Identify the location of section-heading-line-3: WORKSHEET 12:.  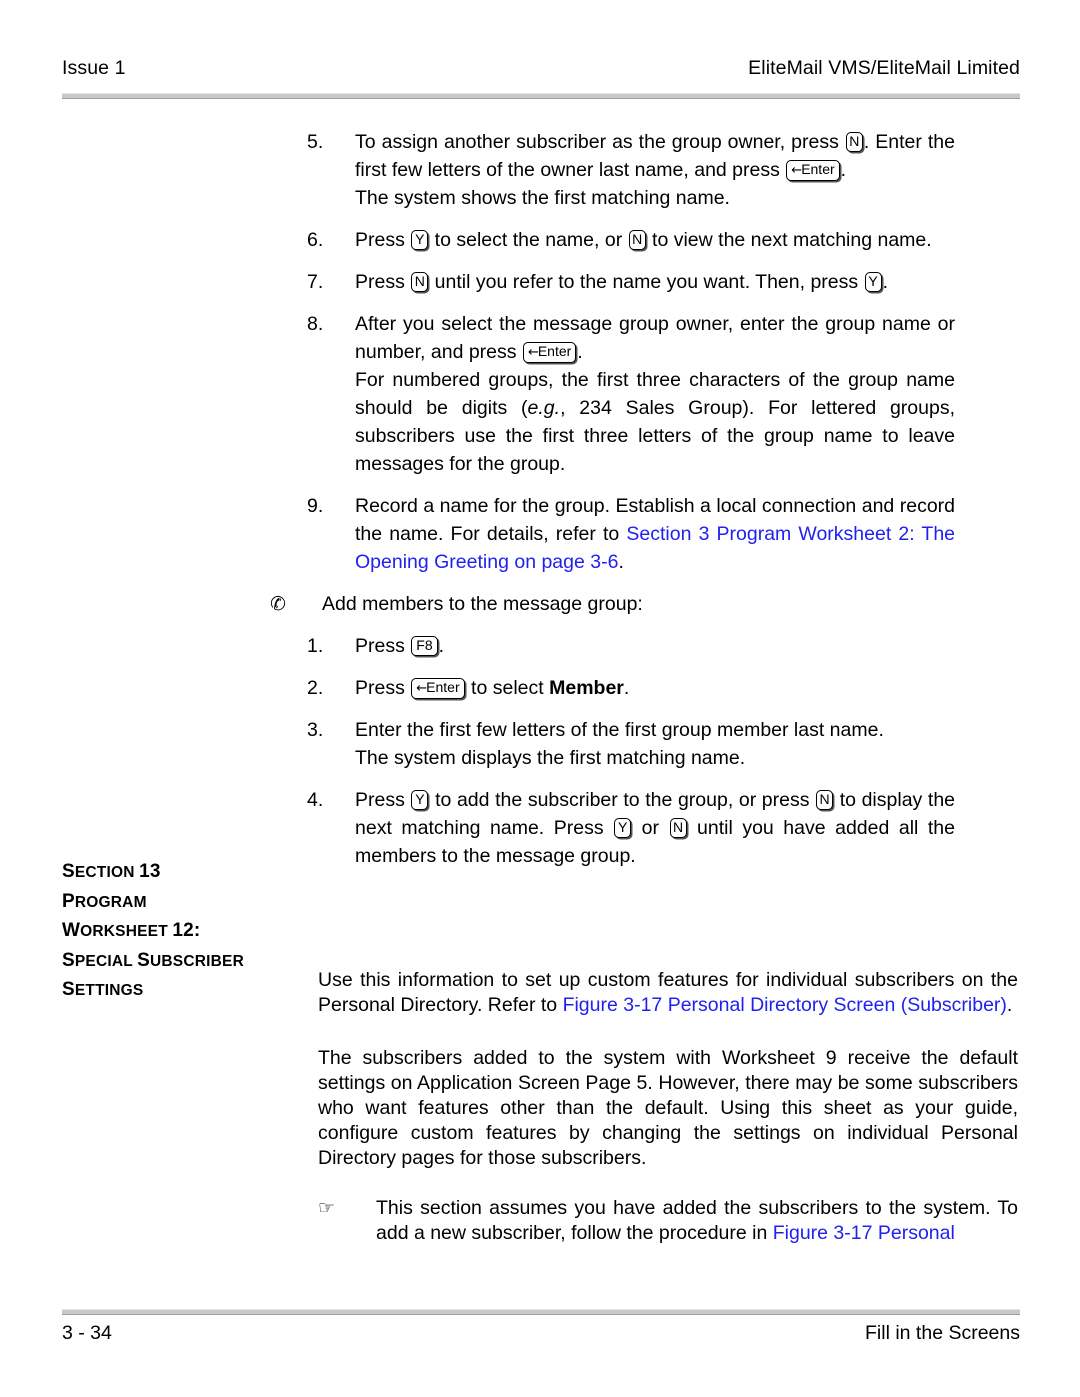
(131, 930).